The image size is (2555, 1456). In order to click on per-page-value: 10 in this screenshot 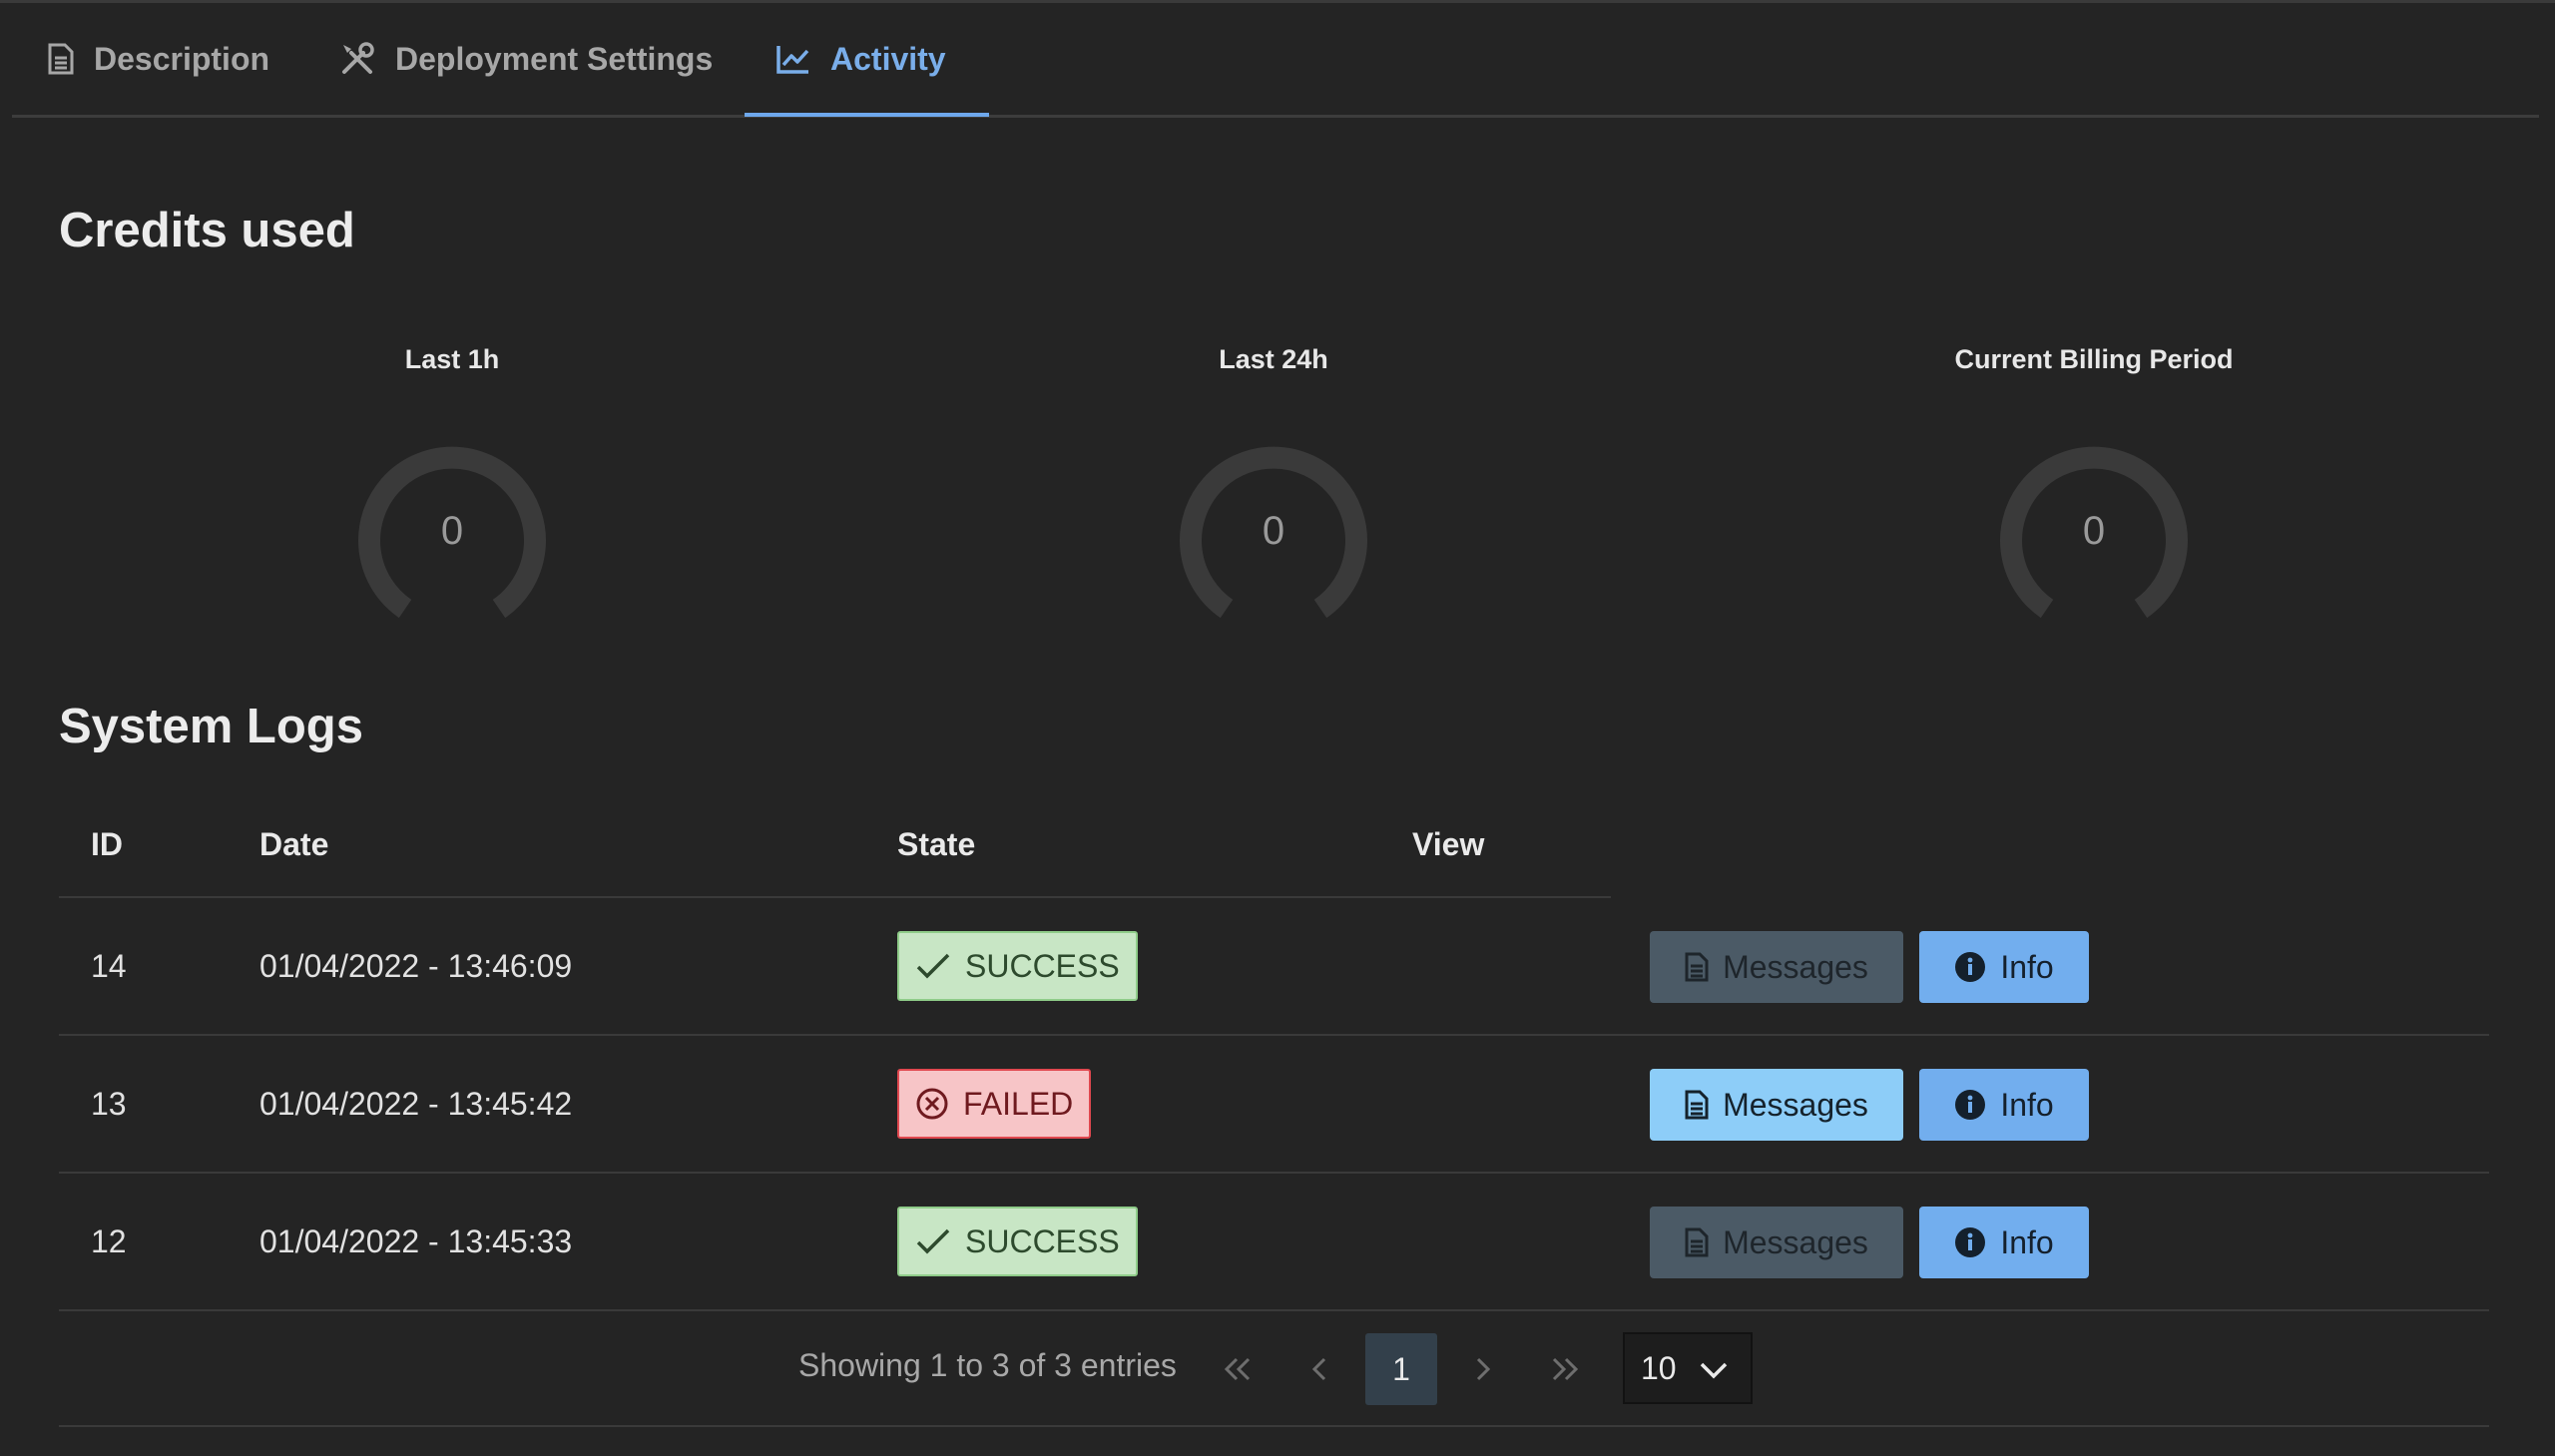, I will do `click(1659, 1367)`.